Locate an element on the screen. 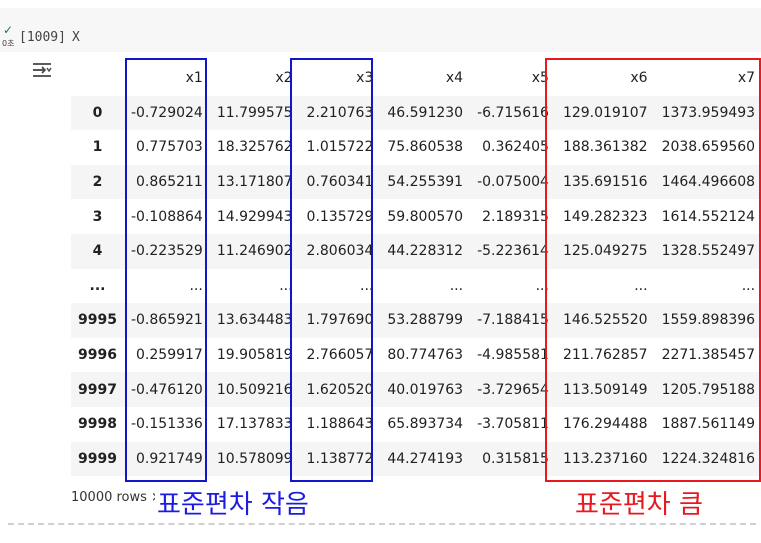  table-cell: 135.691516 is located at coordinates (605, 182).